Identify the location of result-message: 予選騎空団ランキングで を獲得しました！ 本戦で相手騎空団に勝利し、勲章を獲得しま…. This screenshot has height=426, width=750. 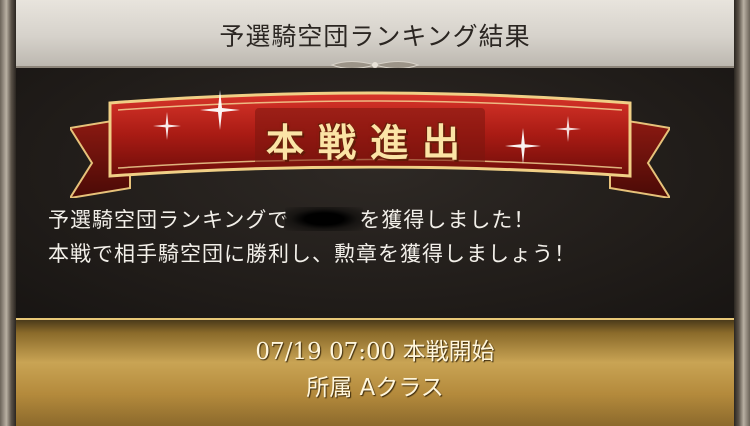
(378, 237).